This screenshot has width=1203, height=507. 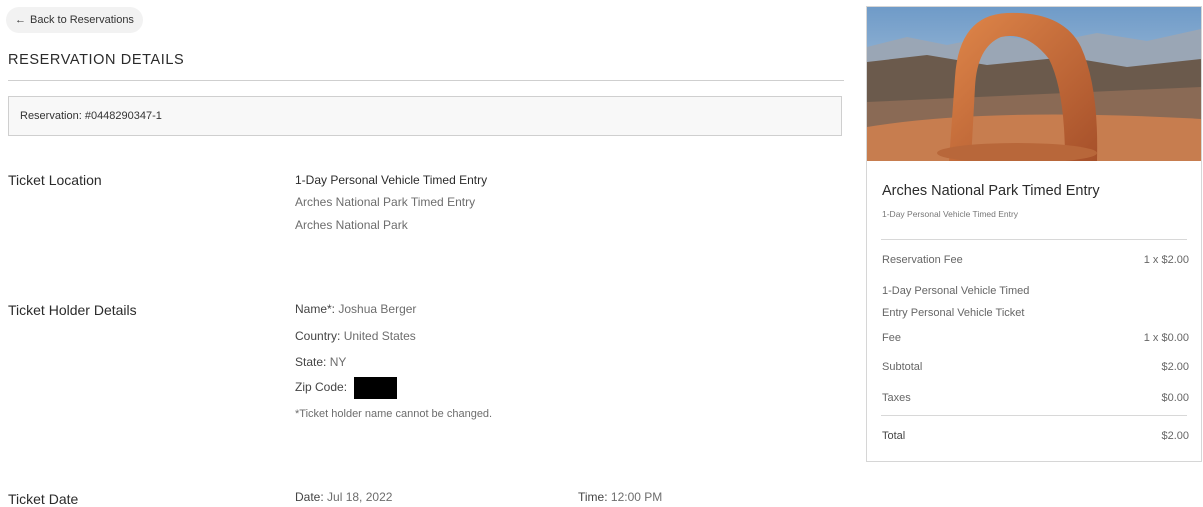 What do you see at coordinates (391, 180) in the screenshot?
I see `ticket-product: 1-Day Personal Vehicle Timed Entry` at bounding box center [391, 180].